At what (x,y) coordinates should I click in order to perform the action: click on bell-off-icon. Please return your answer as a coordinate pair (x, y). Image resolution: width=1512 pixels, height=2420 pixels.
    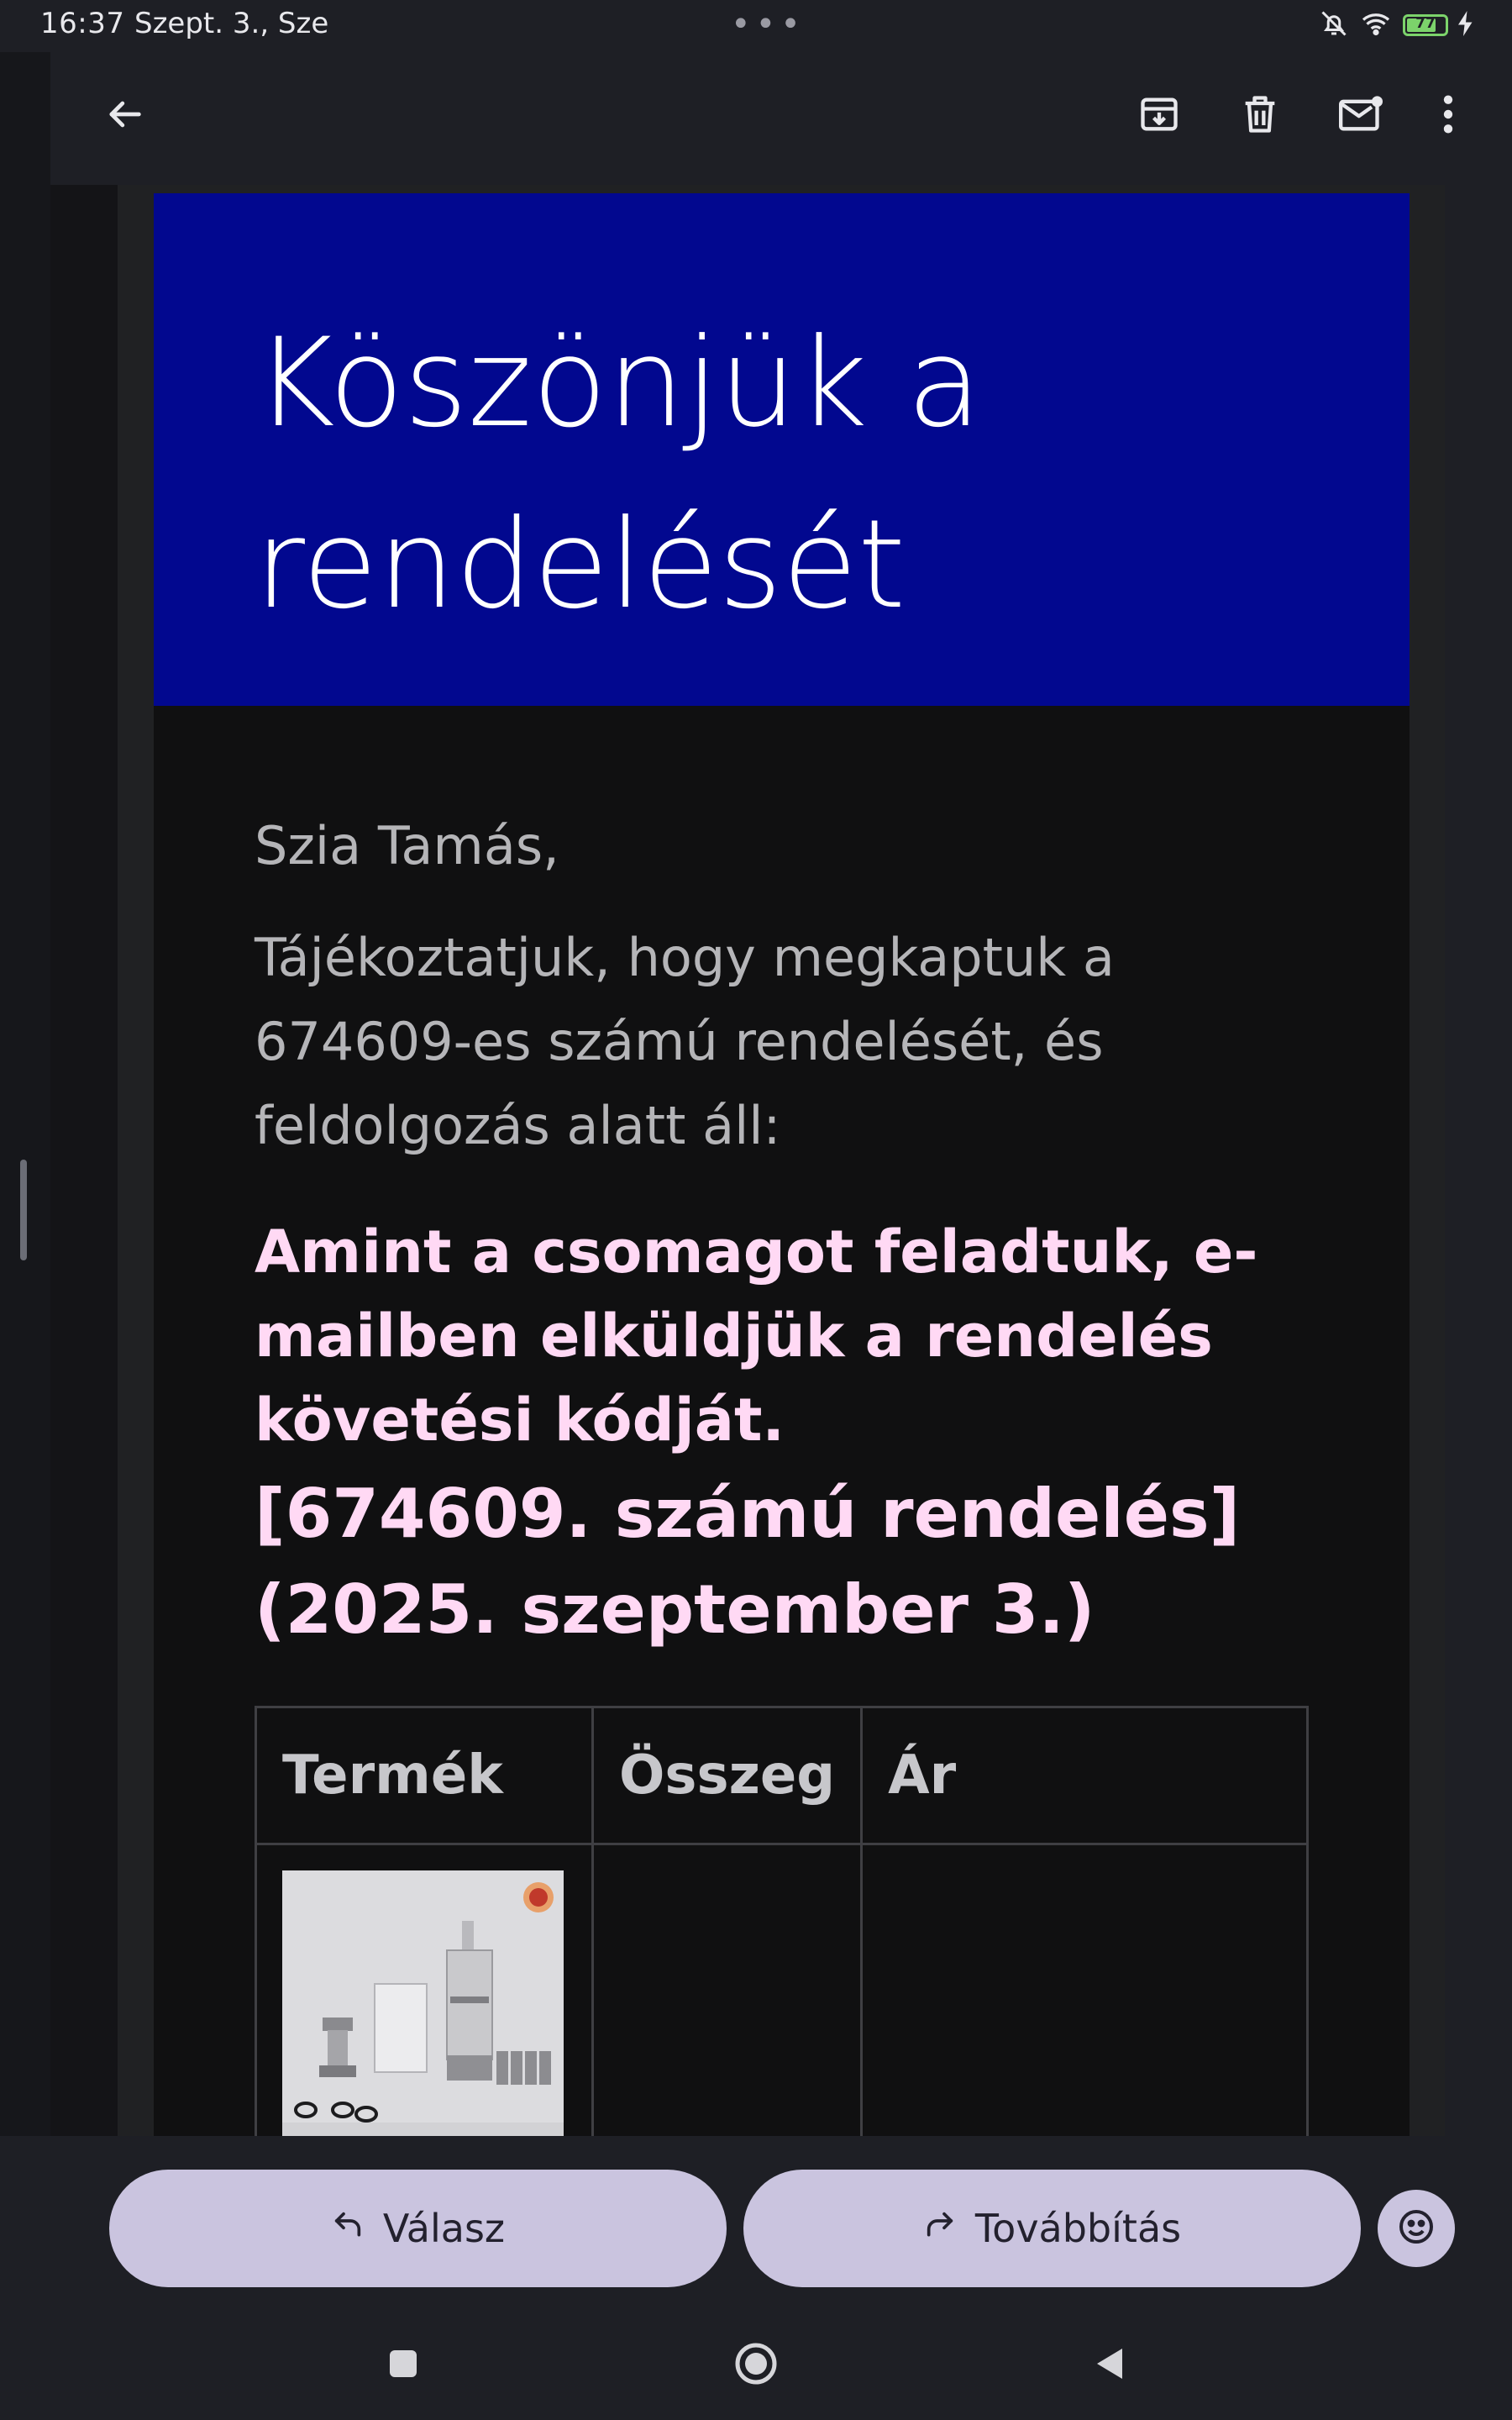
    Looking at the image, I should click on (1334, 25).